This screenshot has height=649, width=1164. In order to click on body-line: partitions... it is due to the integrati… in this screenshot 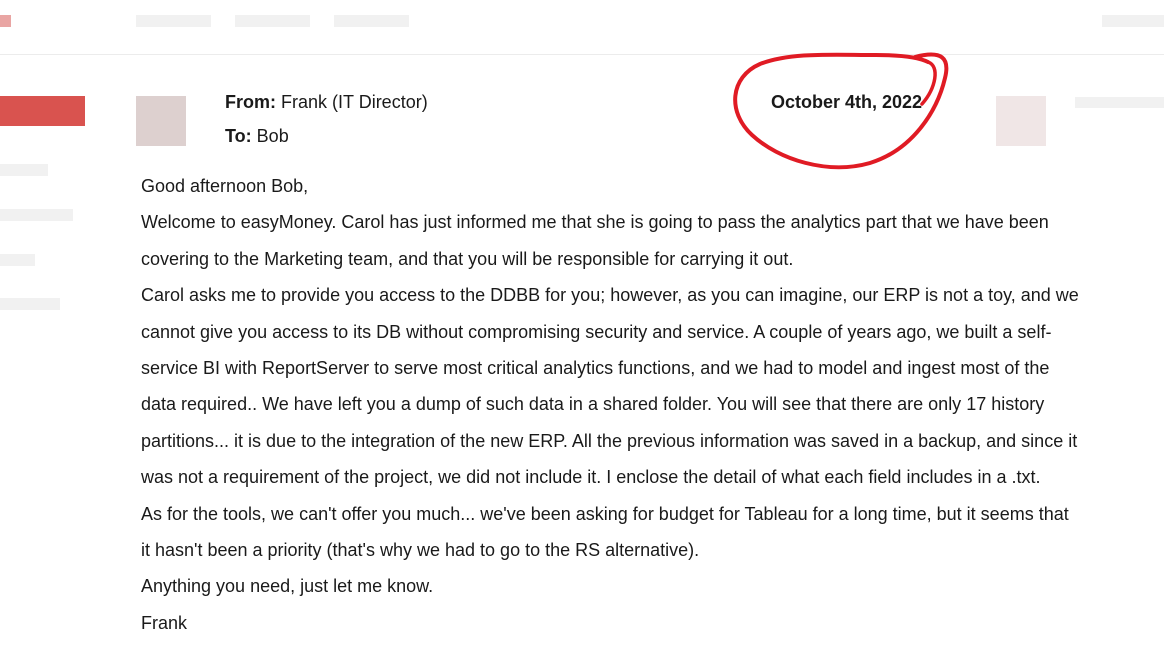, I will do `click(609, 440)`.